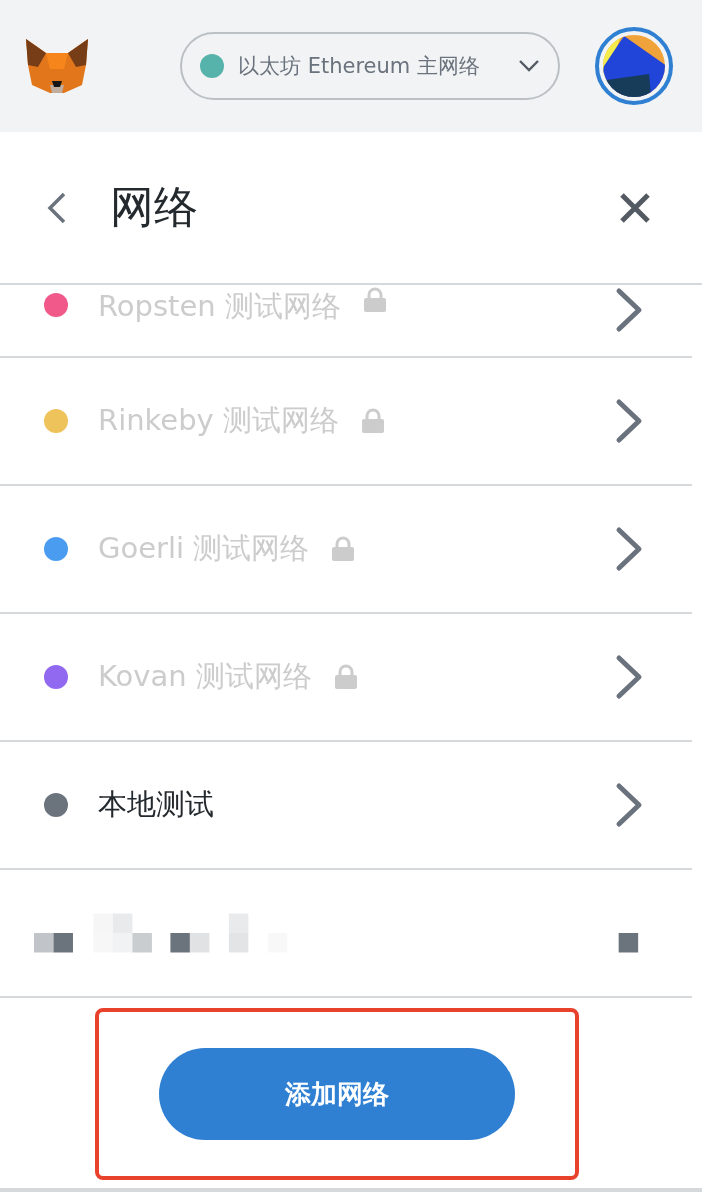  I want to click on network-item: 本地测试, so click(346, 806).